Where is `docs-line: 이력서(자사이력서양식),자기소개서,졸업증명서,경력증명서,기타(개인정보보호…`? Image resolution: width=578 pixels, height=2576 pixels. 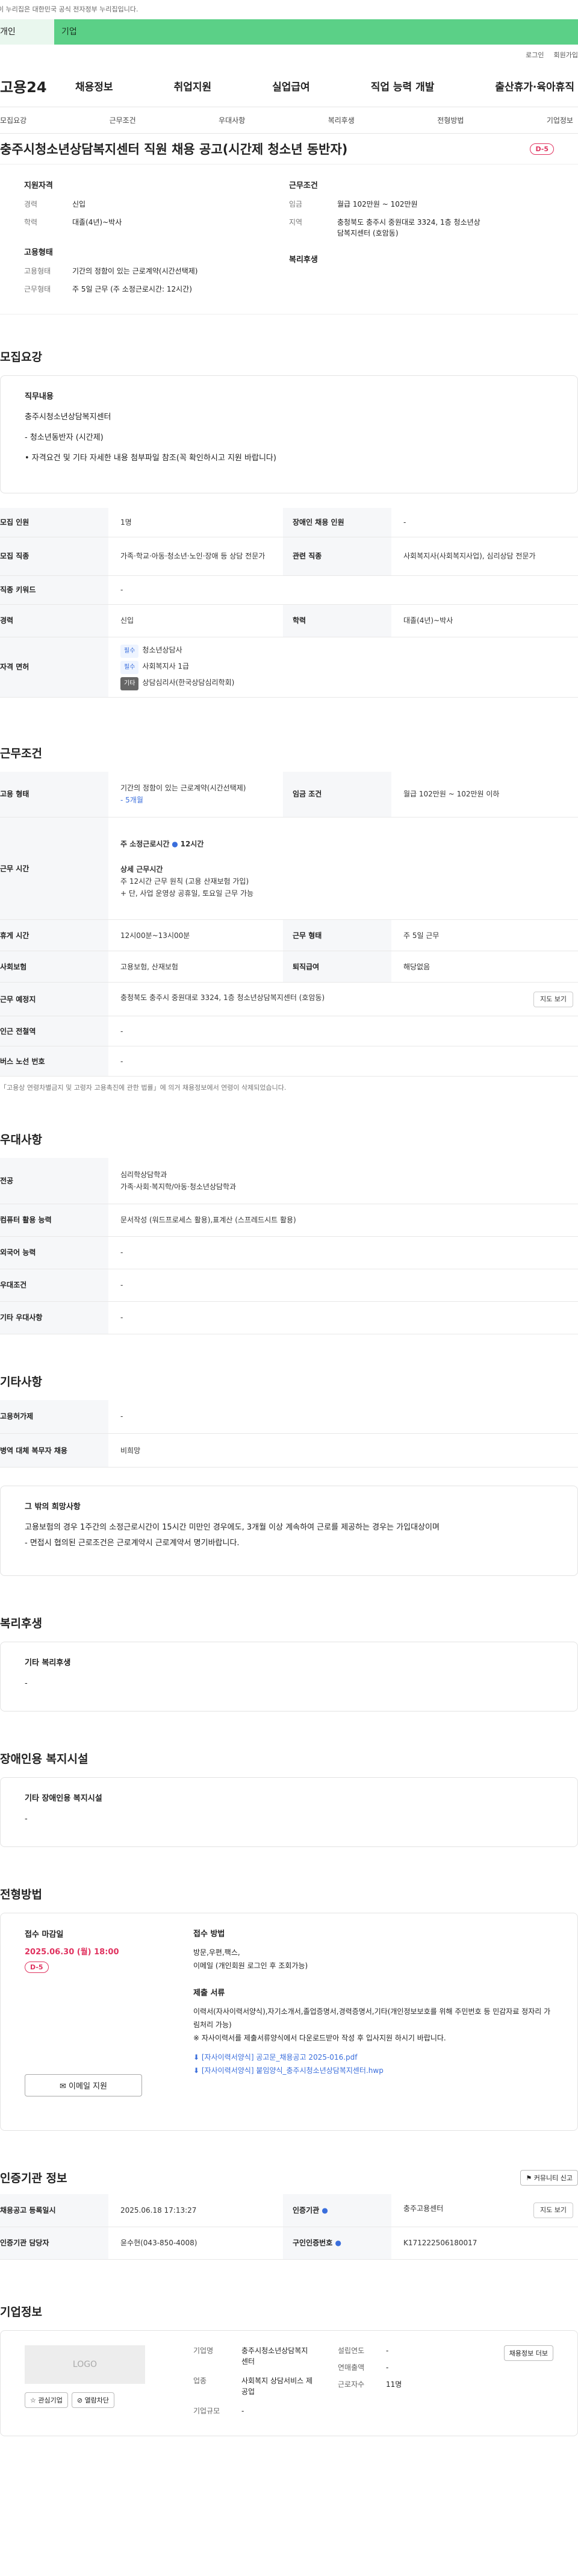 docs-line: 이력서(자사이력서양식),자기소개서,졸업증명서,경력증명서,기타(개인정보보호… is located at coordinates (372, 2018).